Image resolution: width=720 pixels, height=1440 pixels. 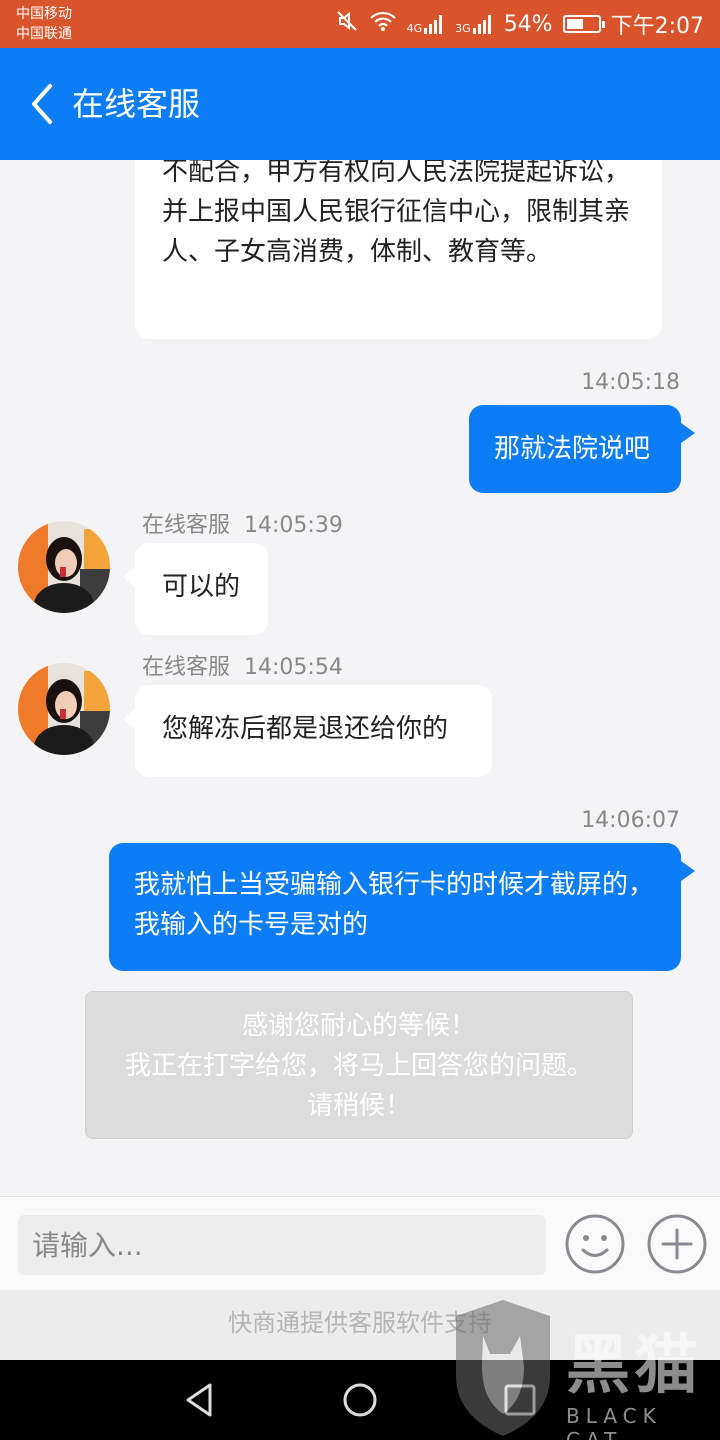 What do you see at coordinates (574, 24) in the screenshot?
I see `battery-fill` at bounding box center [574, 24].